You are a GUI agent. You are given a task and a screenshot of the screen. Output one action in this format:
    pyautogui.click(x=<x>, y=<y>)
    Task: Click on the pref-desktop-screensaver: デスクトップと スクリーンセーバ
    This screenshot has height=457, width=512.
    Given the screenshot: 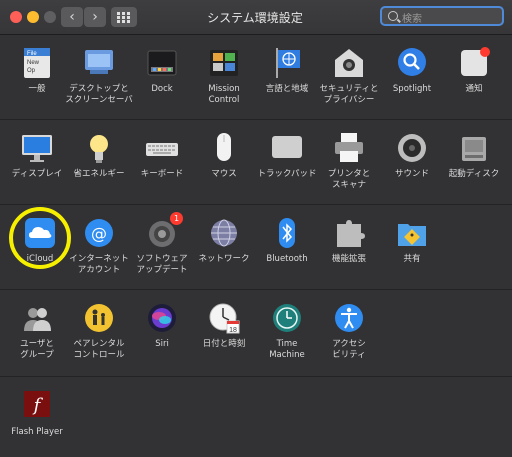 What is the action you would take?
    pyautogui.click(x=99, y=76)
    